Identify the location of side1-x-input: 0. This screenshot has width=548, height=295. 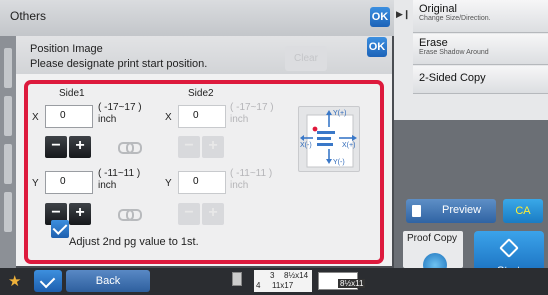
(69, 116).